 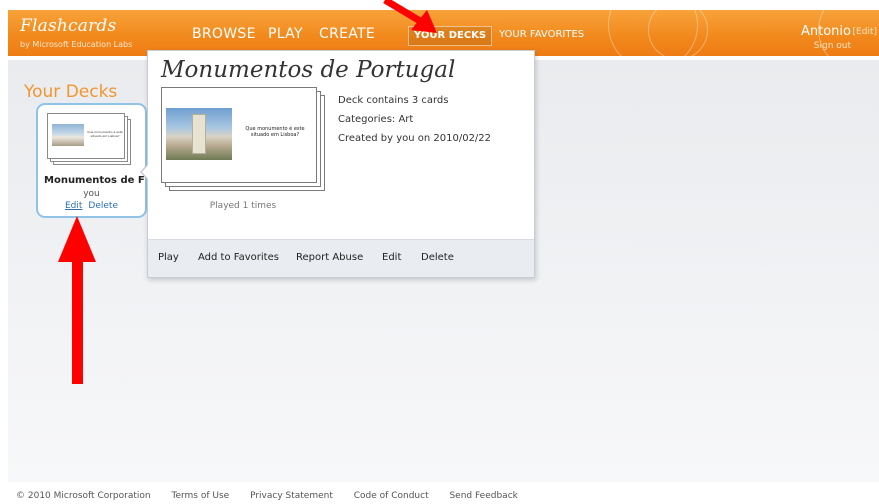 What do you see at coordinates (94, 180) in the screenshot?
I see `deck-name: Monumentos de F` at bounding box center [94, 180].